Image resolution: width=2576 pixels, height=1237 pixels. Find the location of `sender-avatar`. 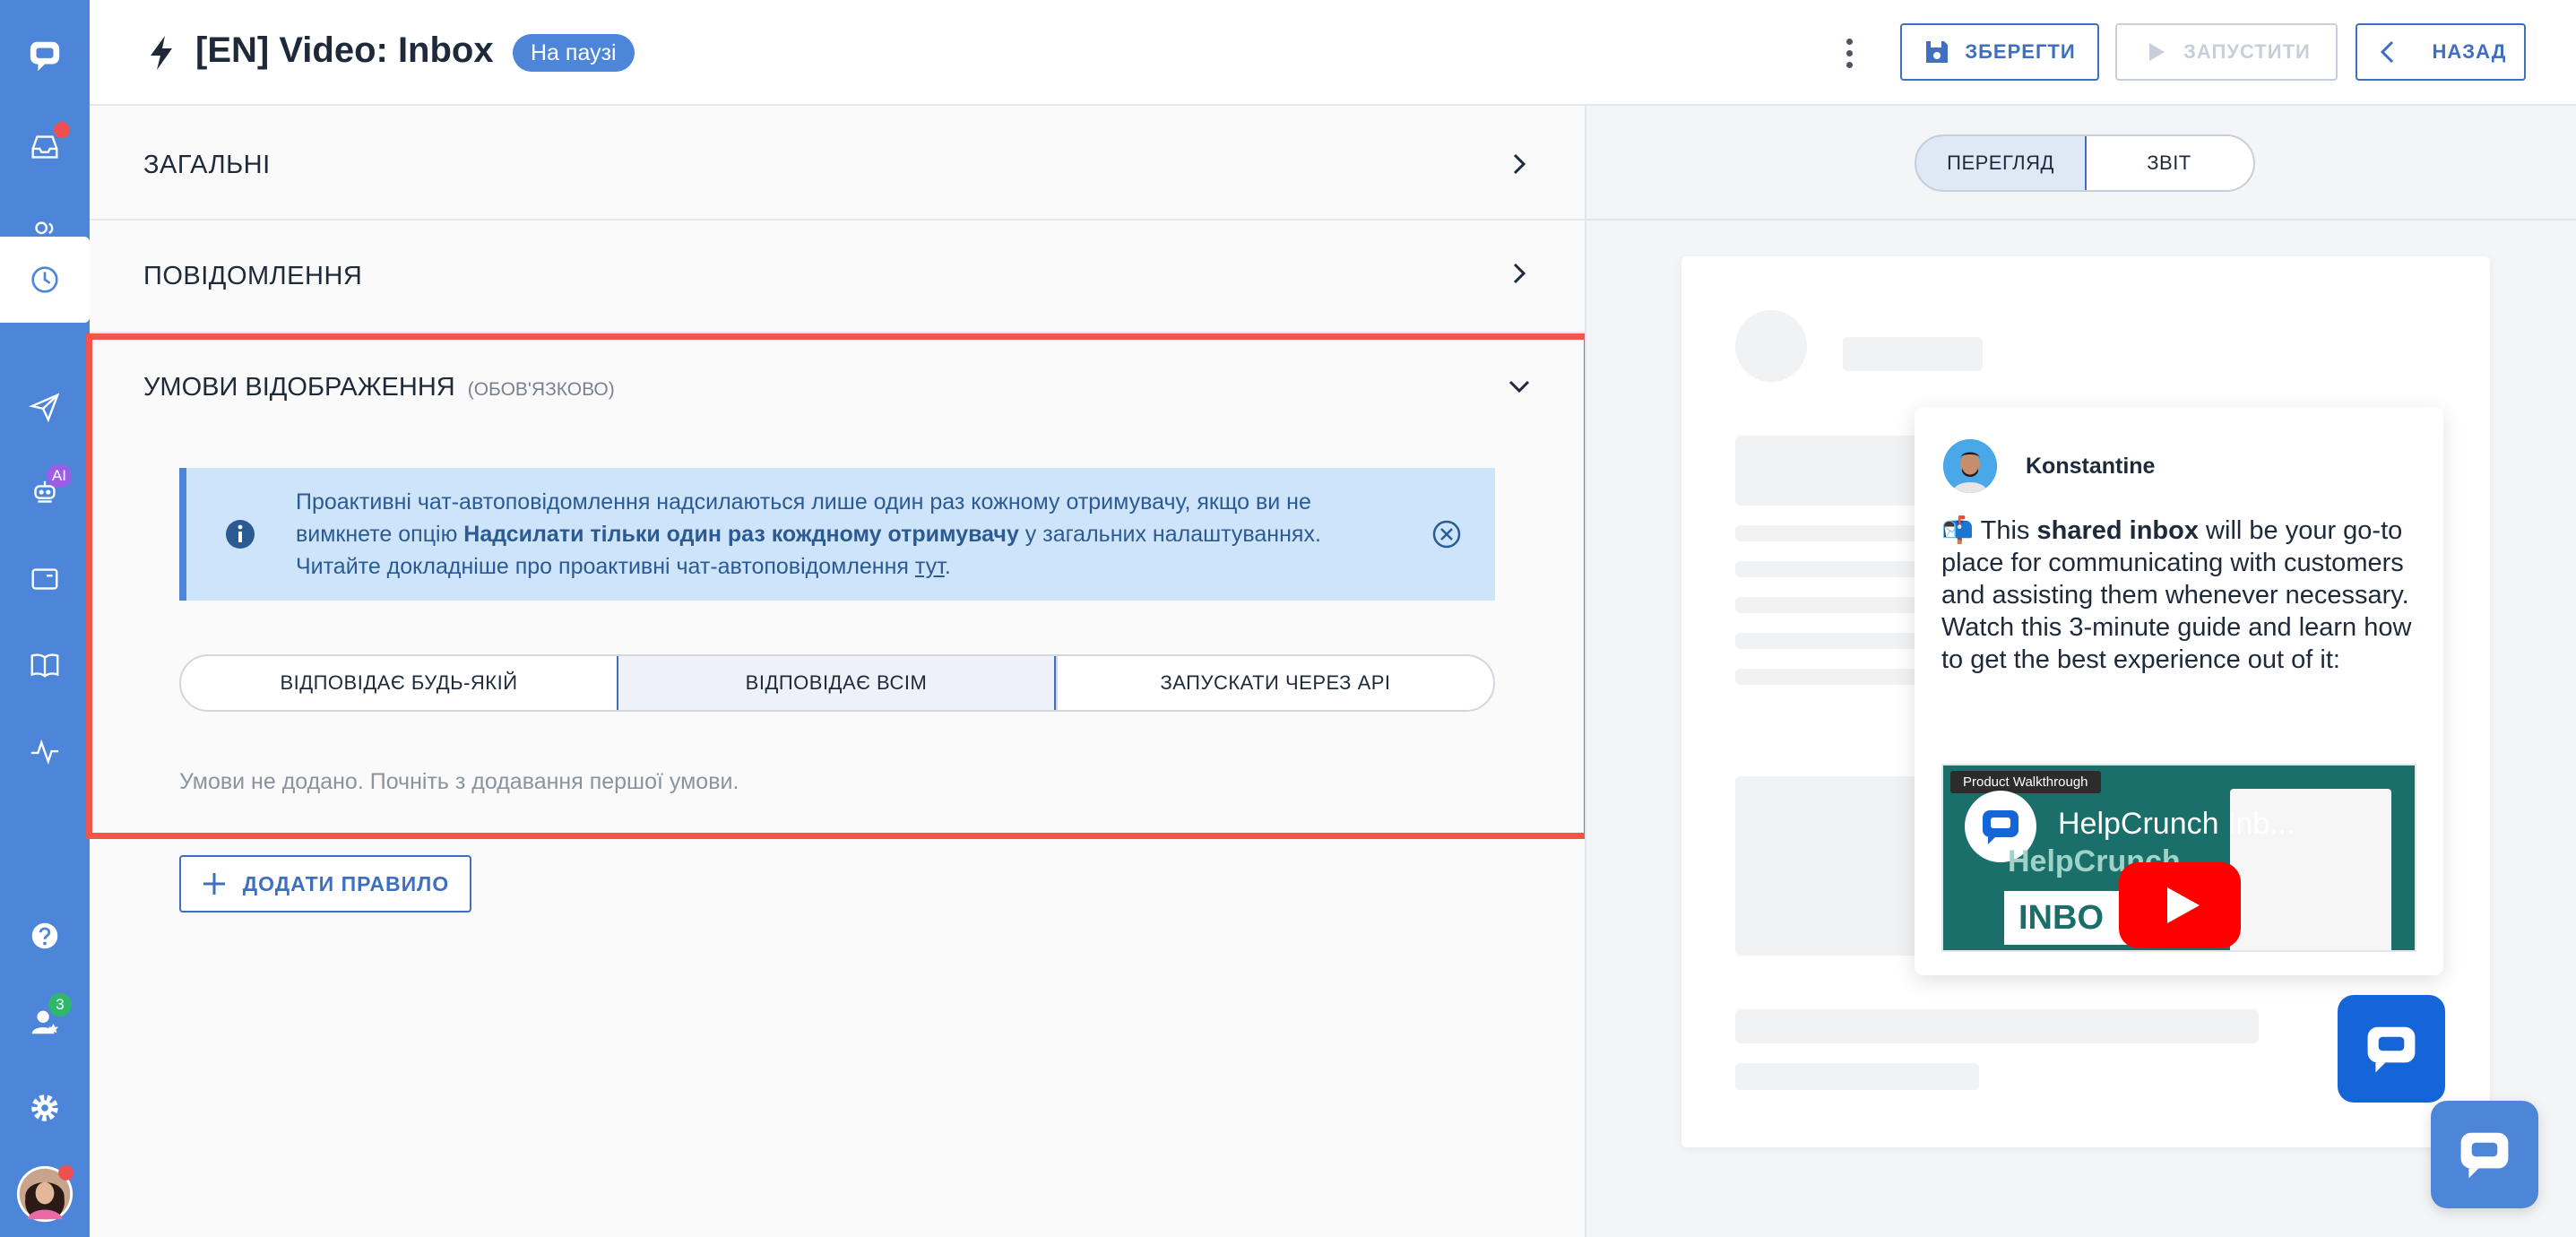

sender-avatar is located at coordinates (1970, 466).